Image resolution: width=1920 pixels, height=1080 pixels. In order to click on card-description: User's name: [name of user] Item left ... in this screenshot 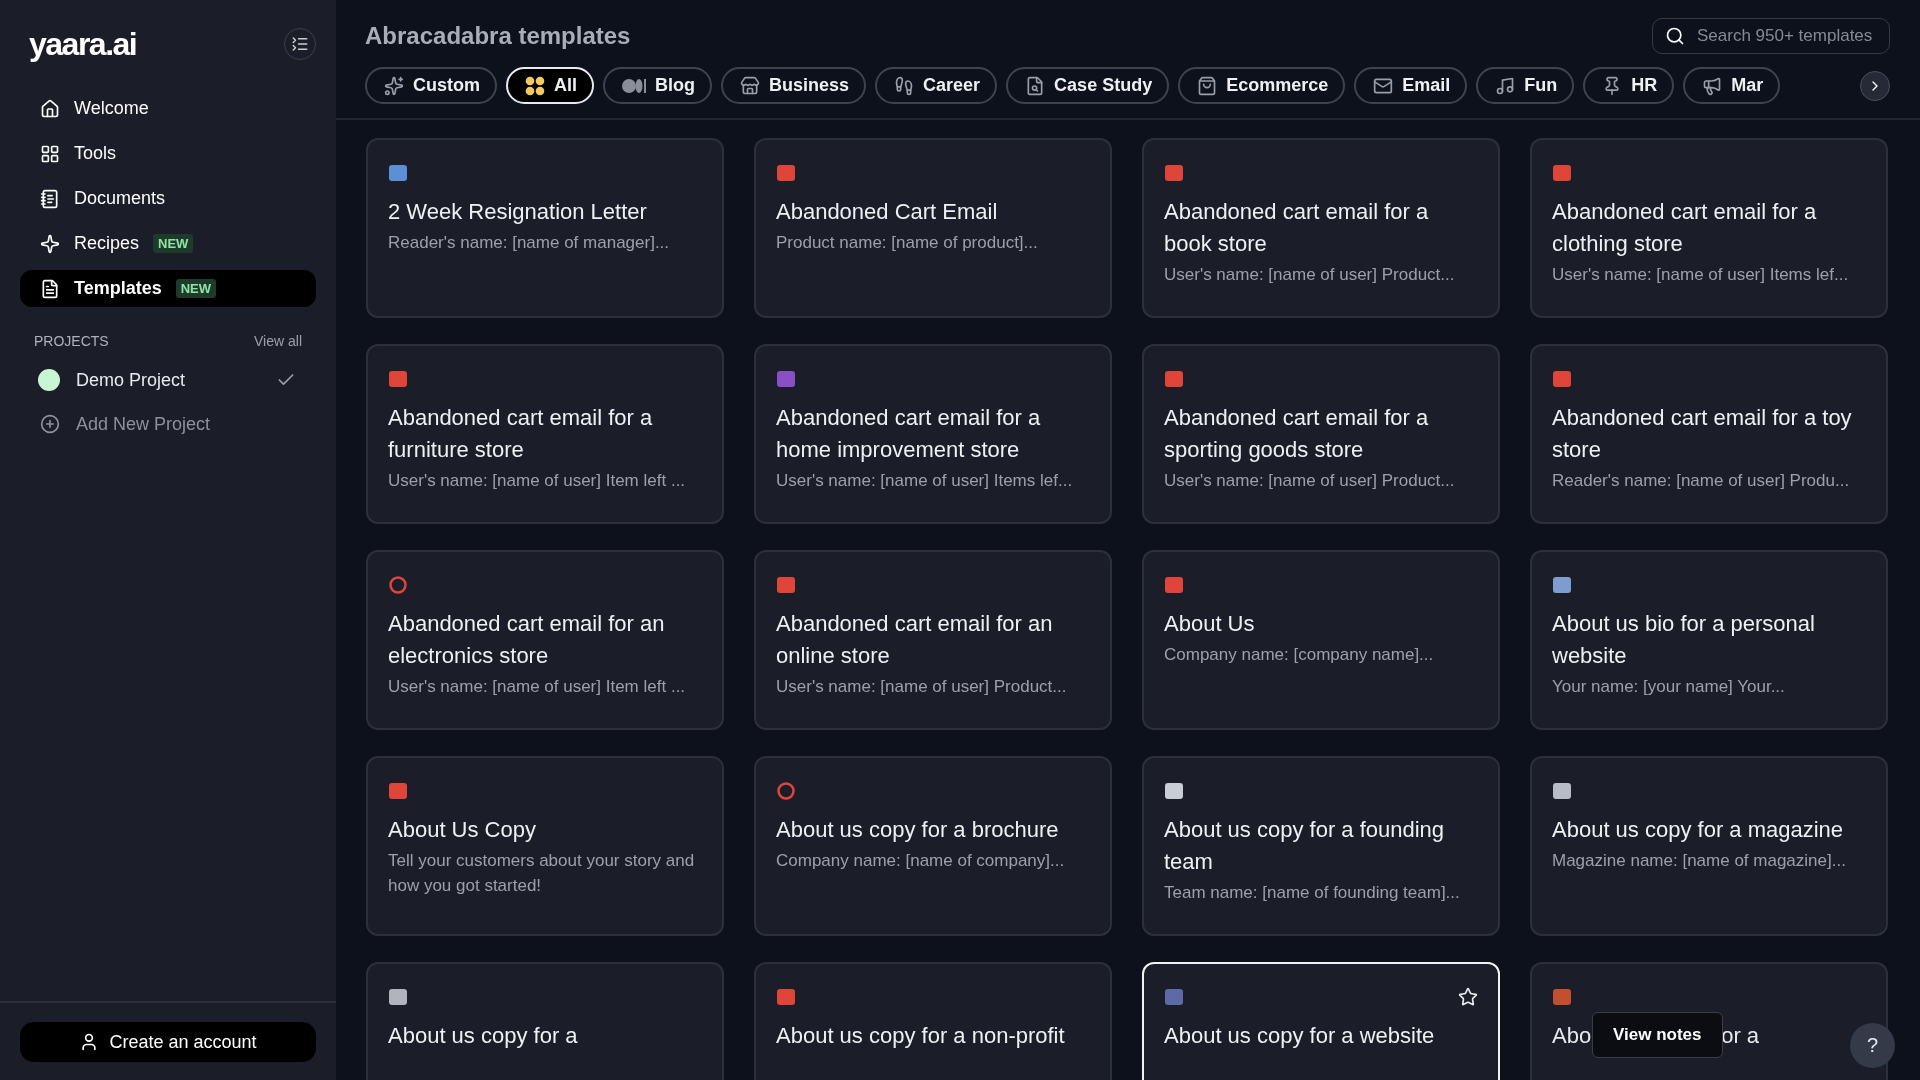, I will do `click(537, 481)`.